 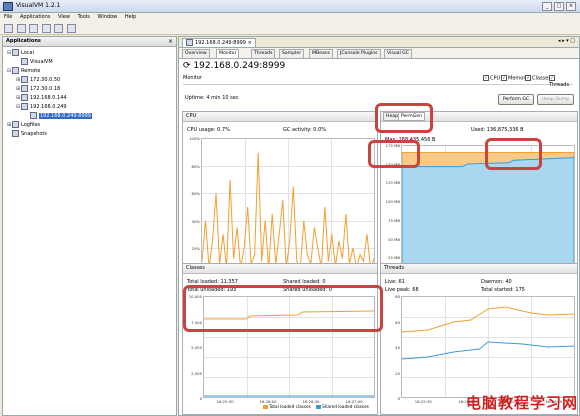 What do you see at coordinates (321, 54) in the screenshot?
I see `subtab-mbeans: MBeans` at bounding box center [321, 54].